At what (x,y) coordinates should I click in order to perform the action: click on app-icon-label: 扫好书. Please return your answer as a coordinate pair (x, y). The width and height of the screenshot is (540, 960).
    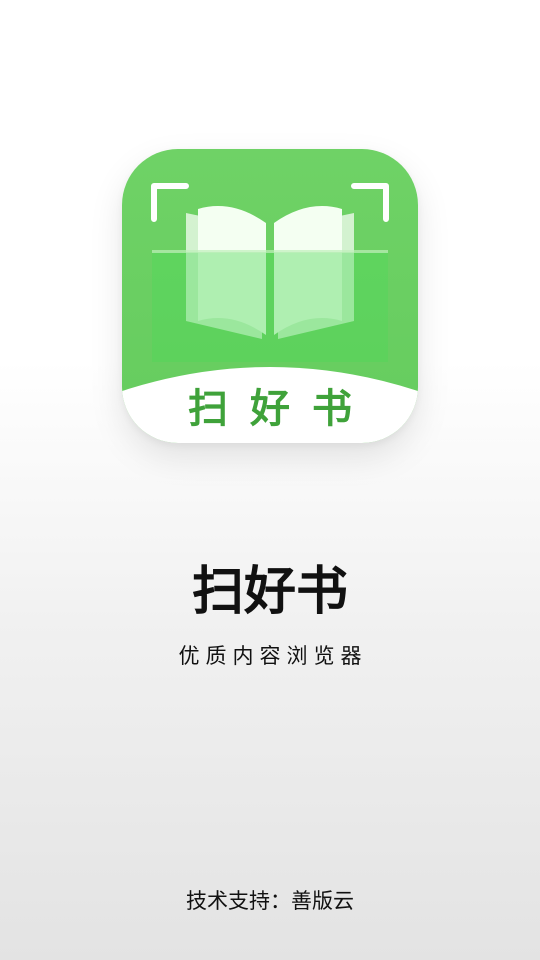
    Looking at the image, I should click on (281, 409).